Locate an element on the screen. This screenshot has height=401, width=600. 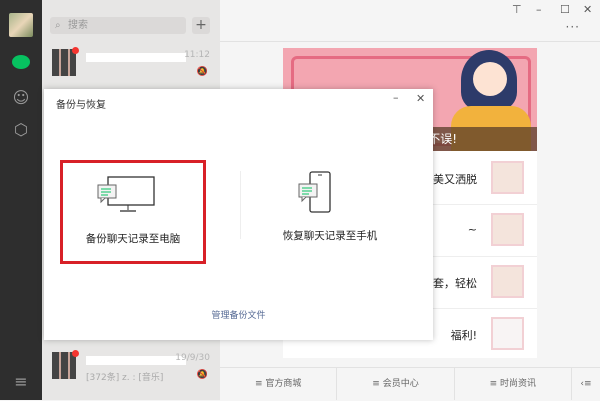
list-item: 19/9/30 [372条] z. : [音乐] 🔕 is located at coordinates (131, 368).